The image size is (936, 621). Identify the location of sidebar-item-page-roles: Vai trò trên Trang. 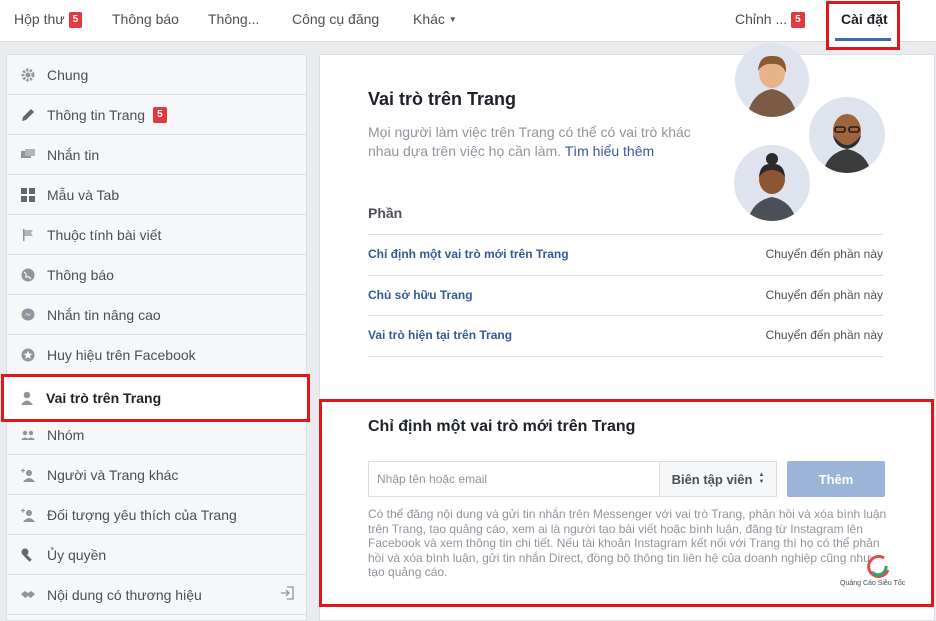
(155, 398).